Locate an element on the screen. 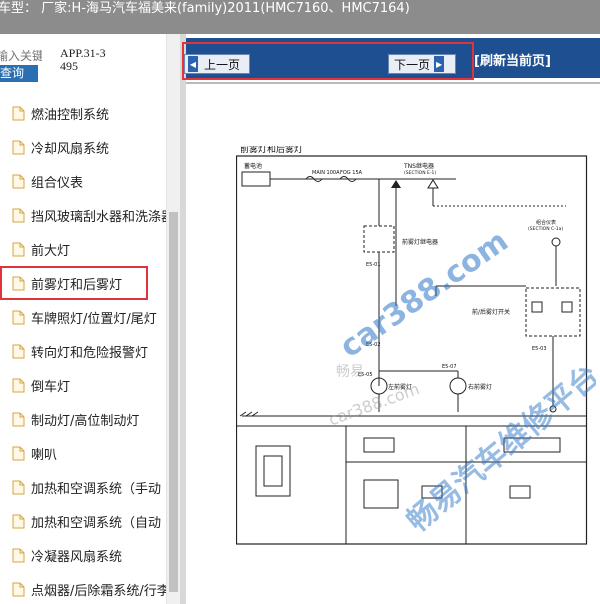  arrow-left-icon: ◀ is located at coordinates (193, 64).